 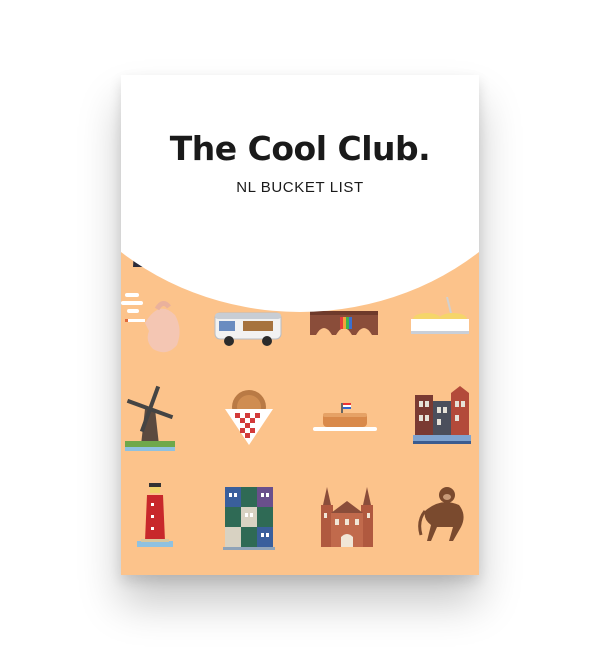 What do you see at coordinates (440, 317) in the screenshot?
I see `fries-tray-icon` at bounding box center [440, 317].